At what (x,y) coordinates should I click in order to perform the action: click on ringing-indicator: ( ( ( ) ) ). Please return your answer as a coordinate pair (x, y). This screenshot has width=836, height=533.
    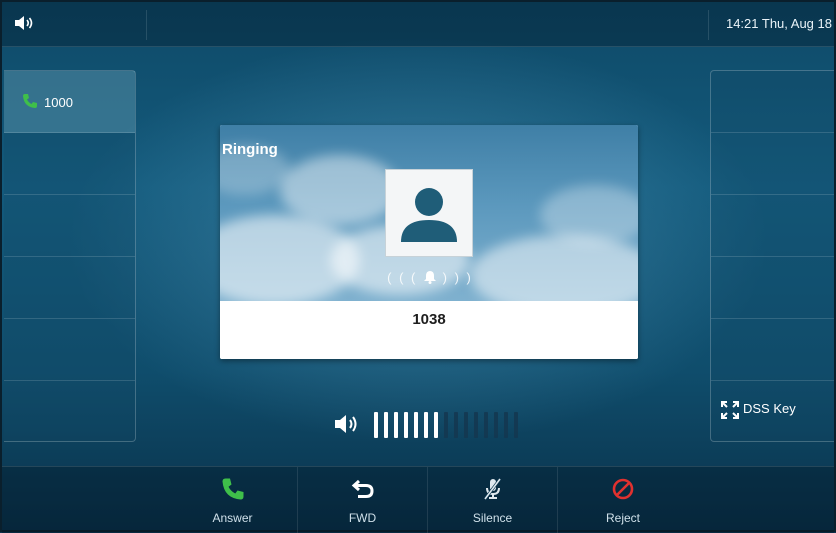
    Looking at the image, I should click on (430, 277).